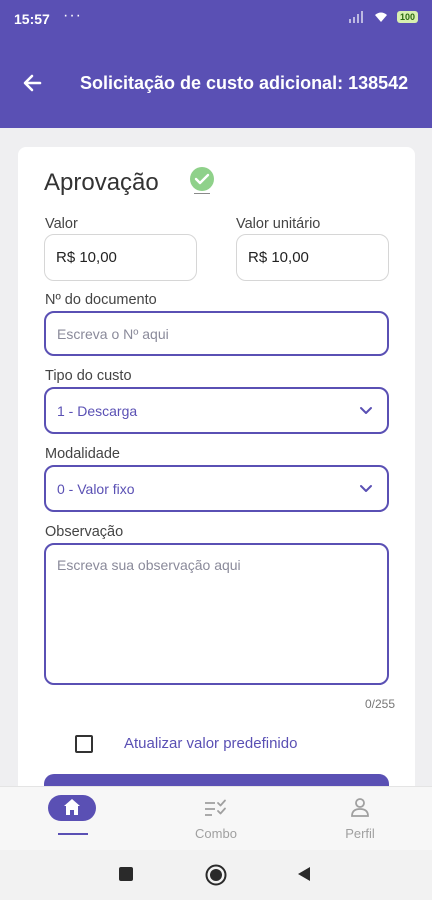  I want to click on notification-dots: ···, so click(72, 15).